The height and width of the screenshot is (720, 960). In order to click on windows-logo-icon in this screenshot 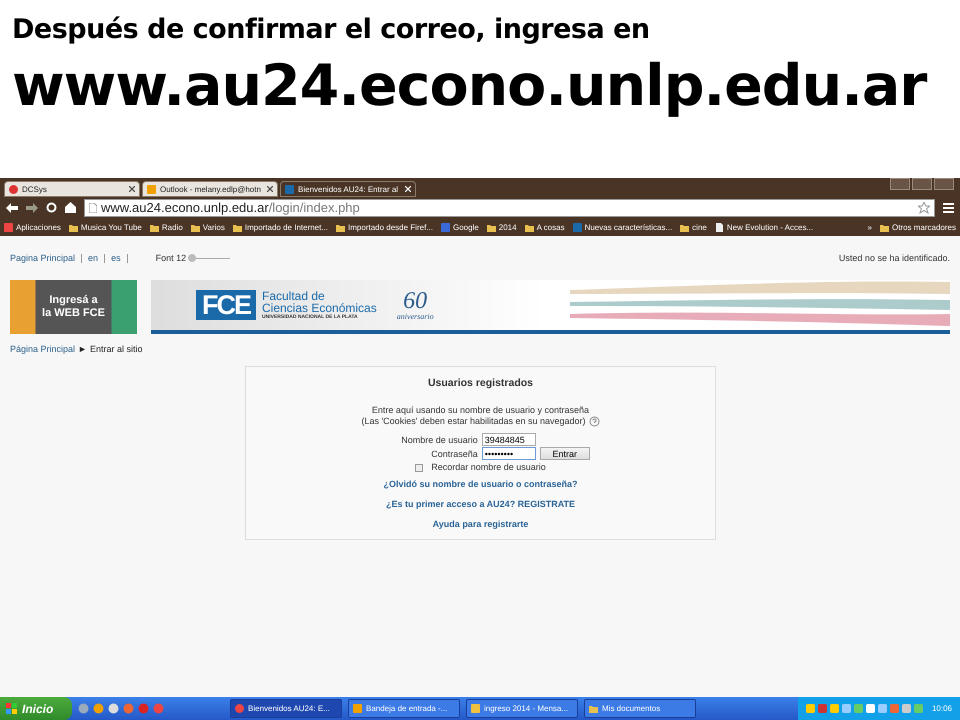, I will do `click(12, 708)`.